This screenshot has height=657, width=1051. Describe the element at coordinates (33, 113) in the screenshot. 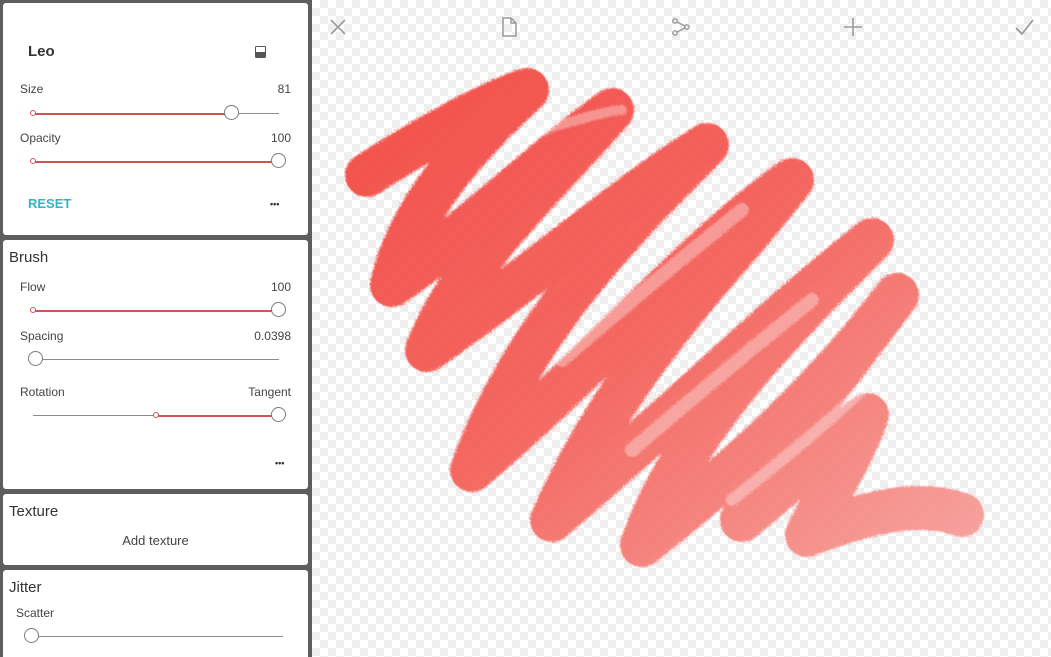

I see `size-slider-start` at that location.